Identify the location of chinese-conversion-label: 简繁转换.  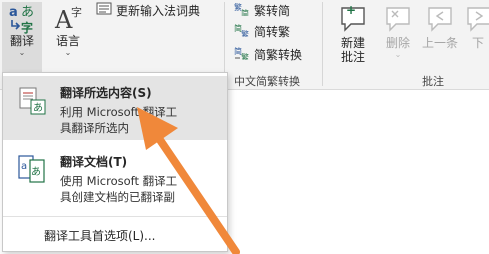
(278, 54).